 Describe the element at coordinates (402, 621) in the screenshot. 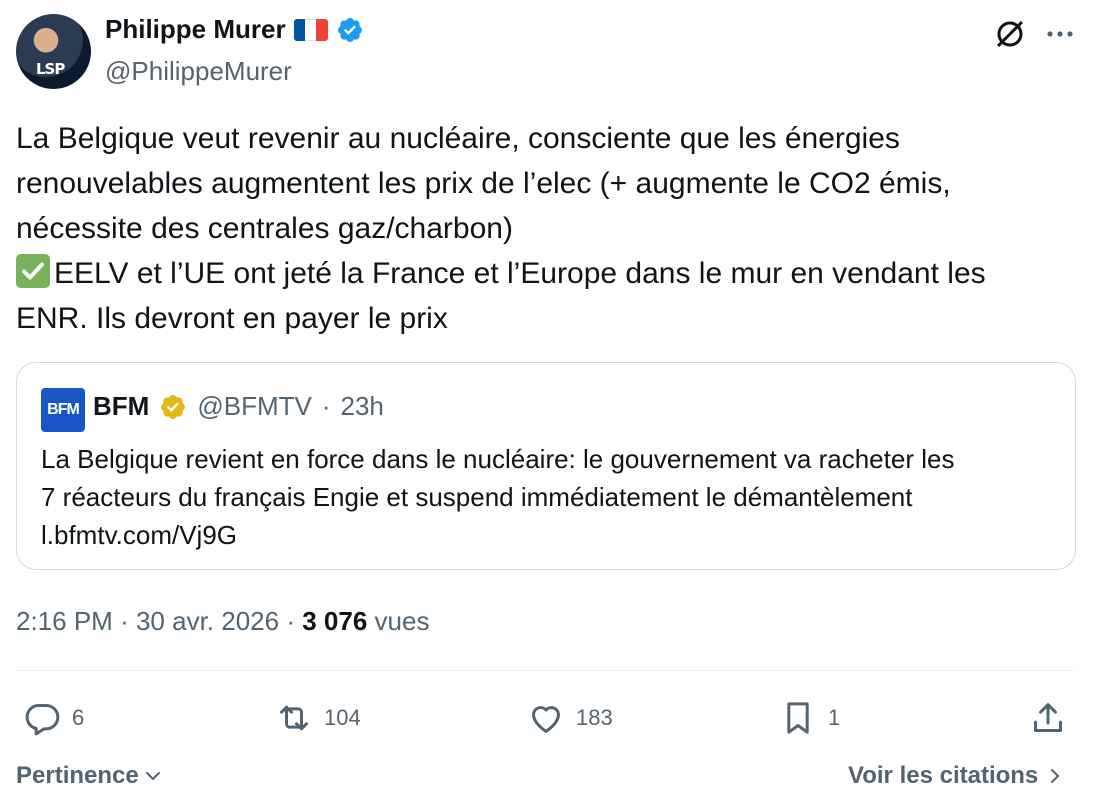

I see `views-label: vues` at that location.